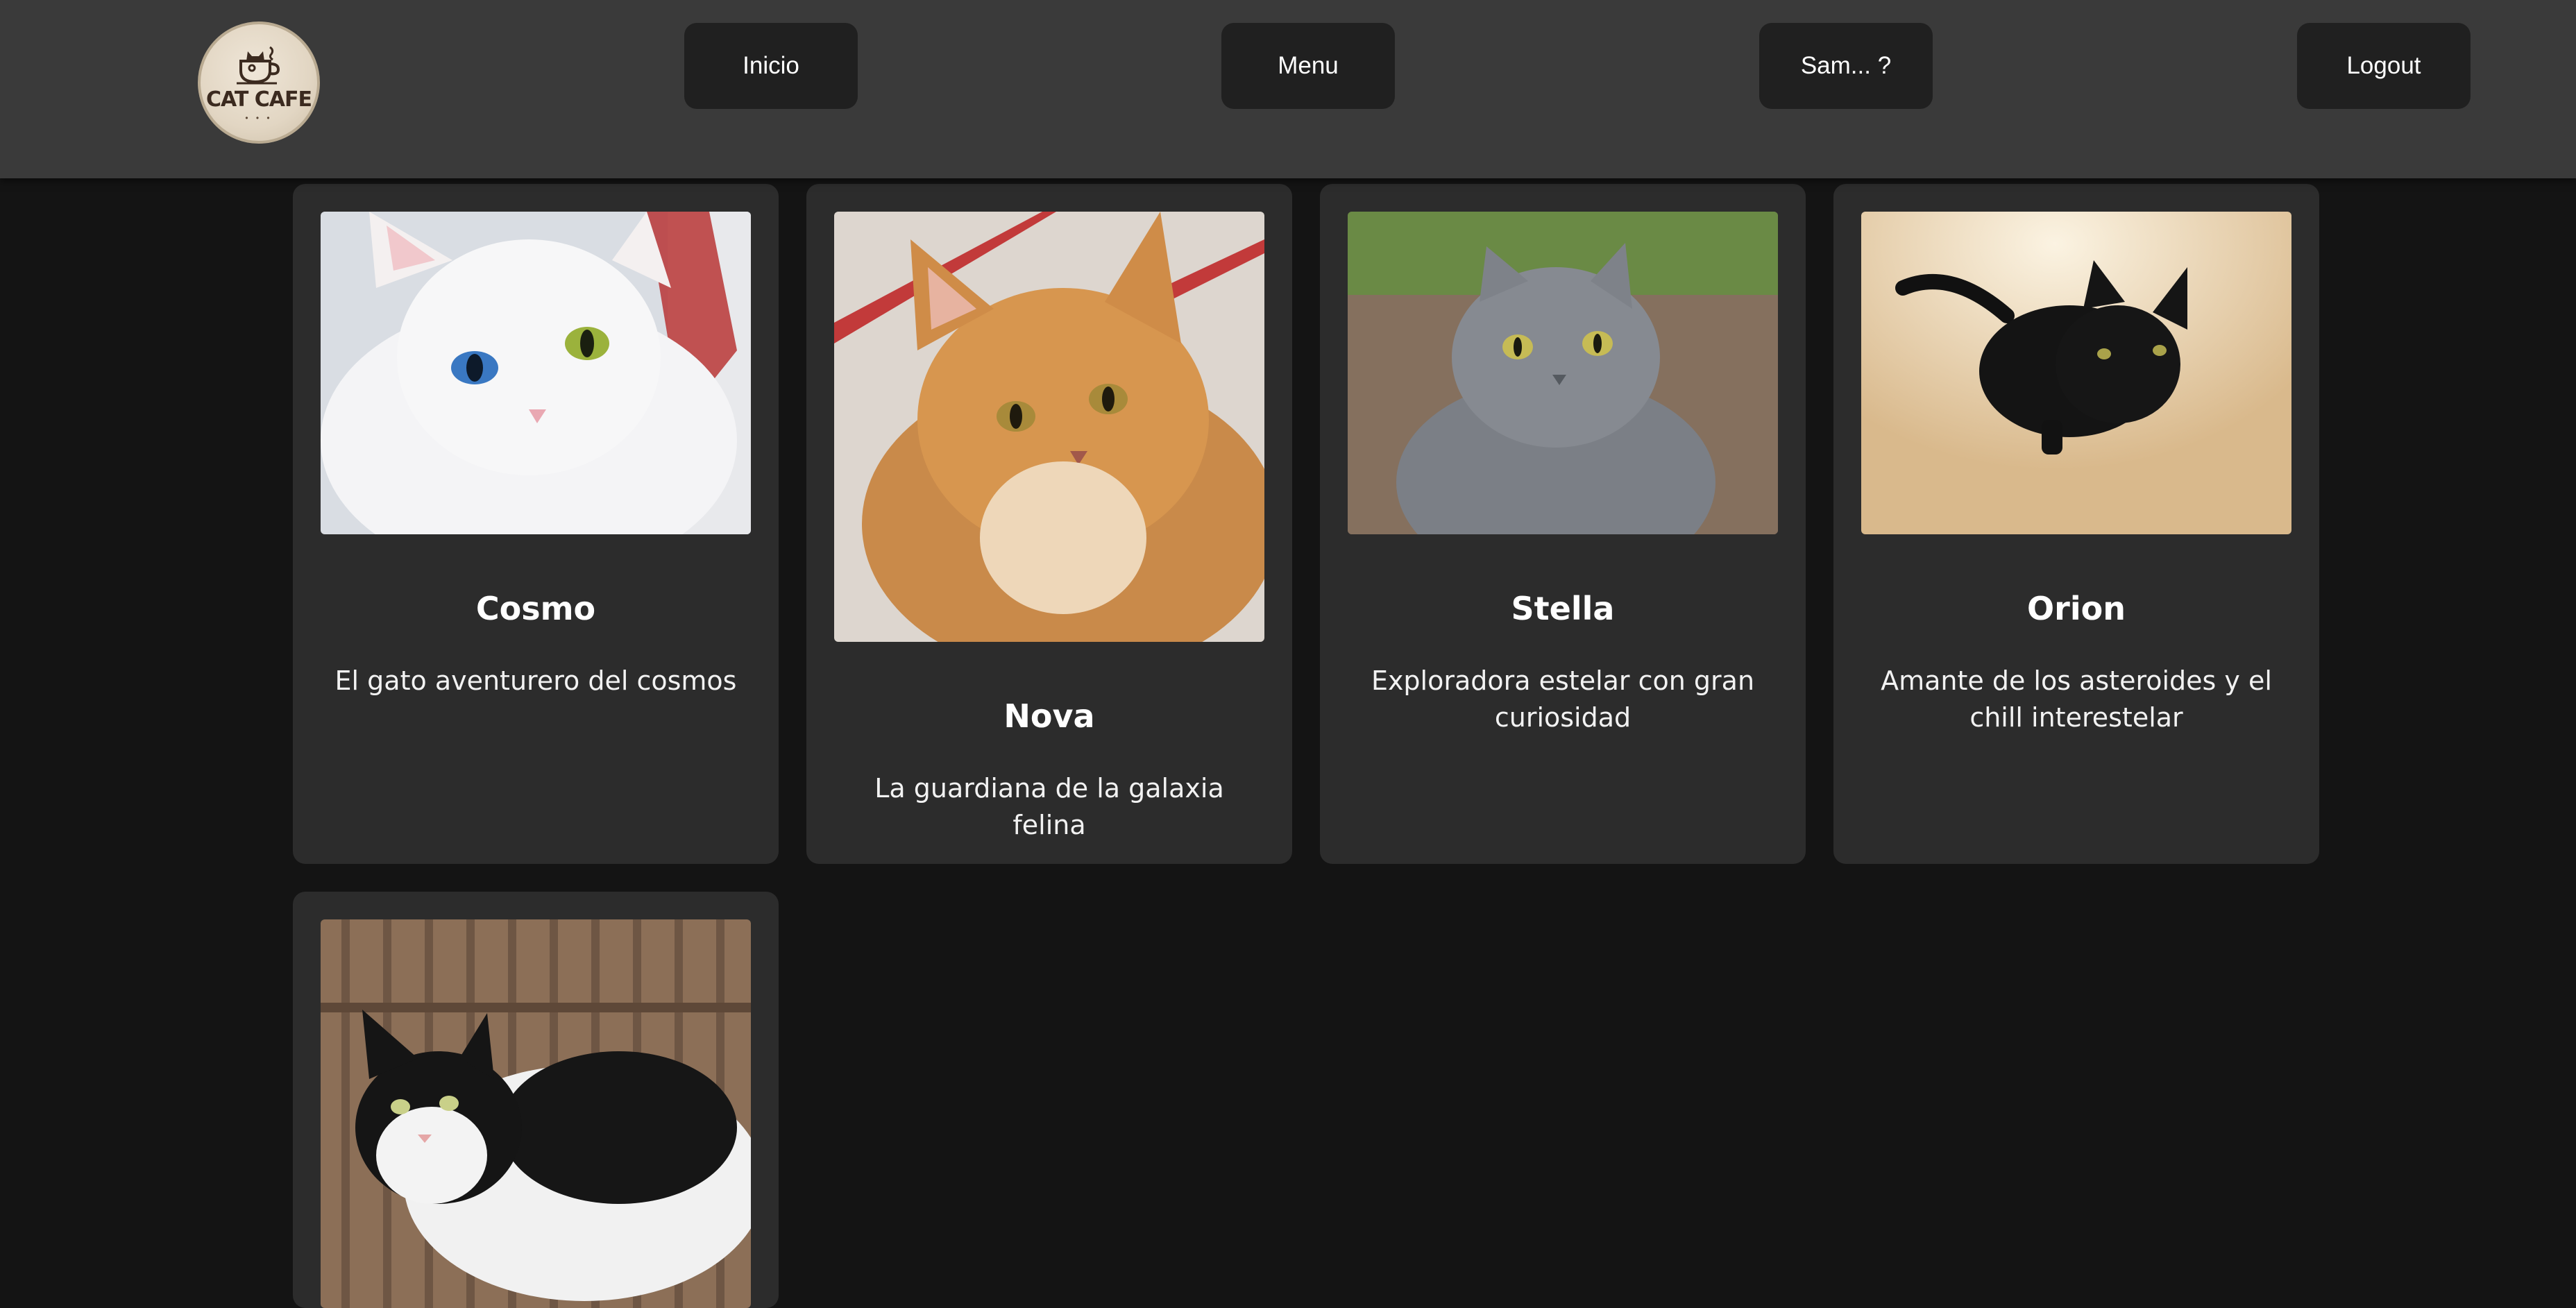 The height and width of the screenshot is (1308, 2576). Describe the element at coordinates (258, 99) in the screenshot. I see `logo-text: CAT CAFE` at that location.